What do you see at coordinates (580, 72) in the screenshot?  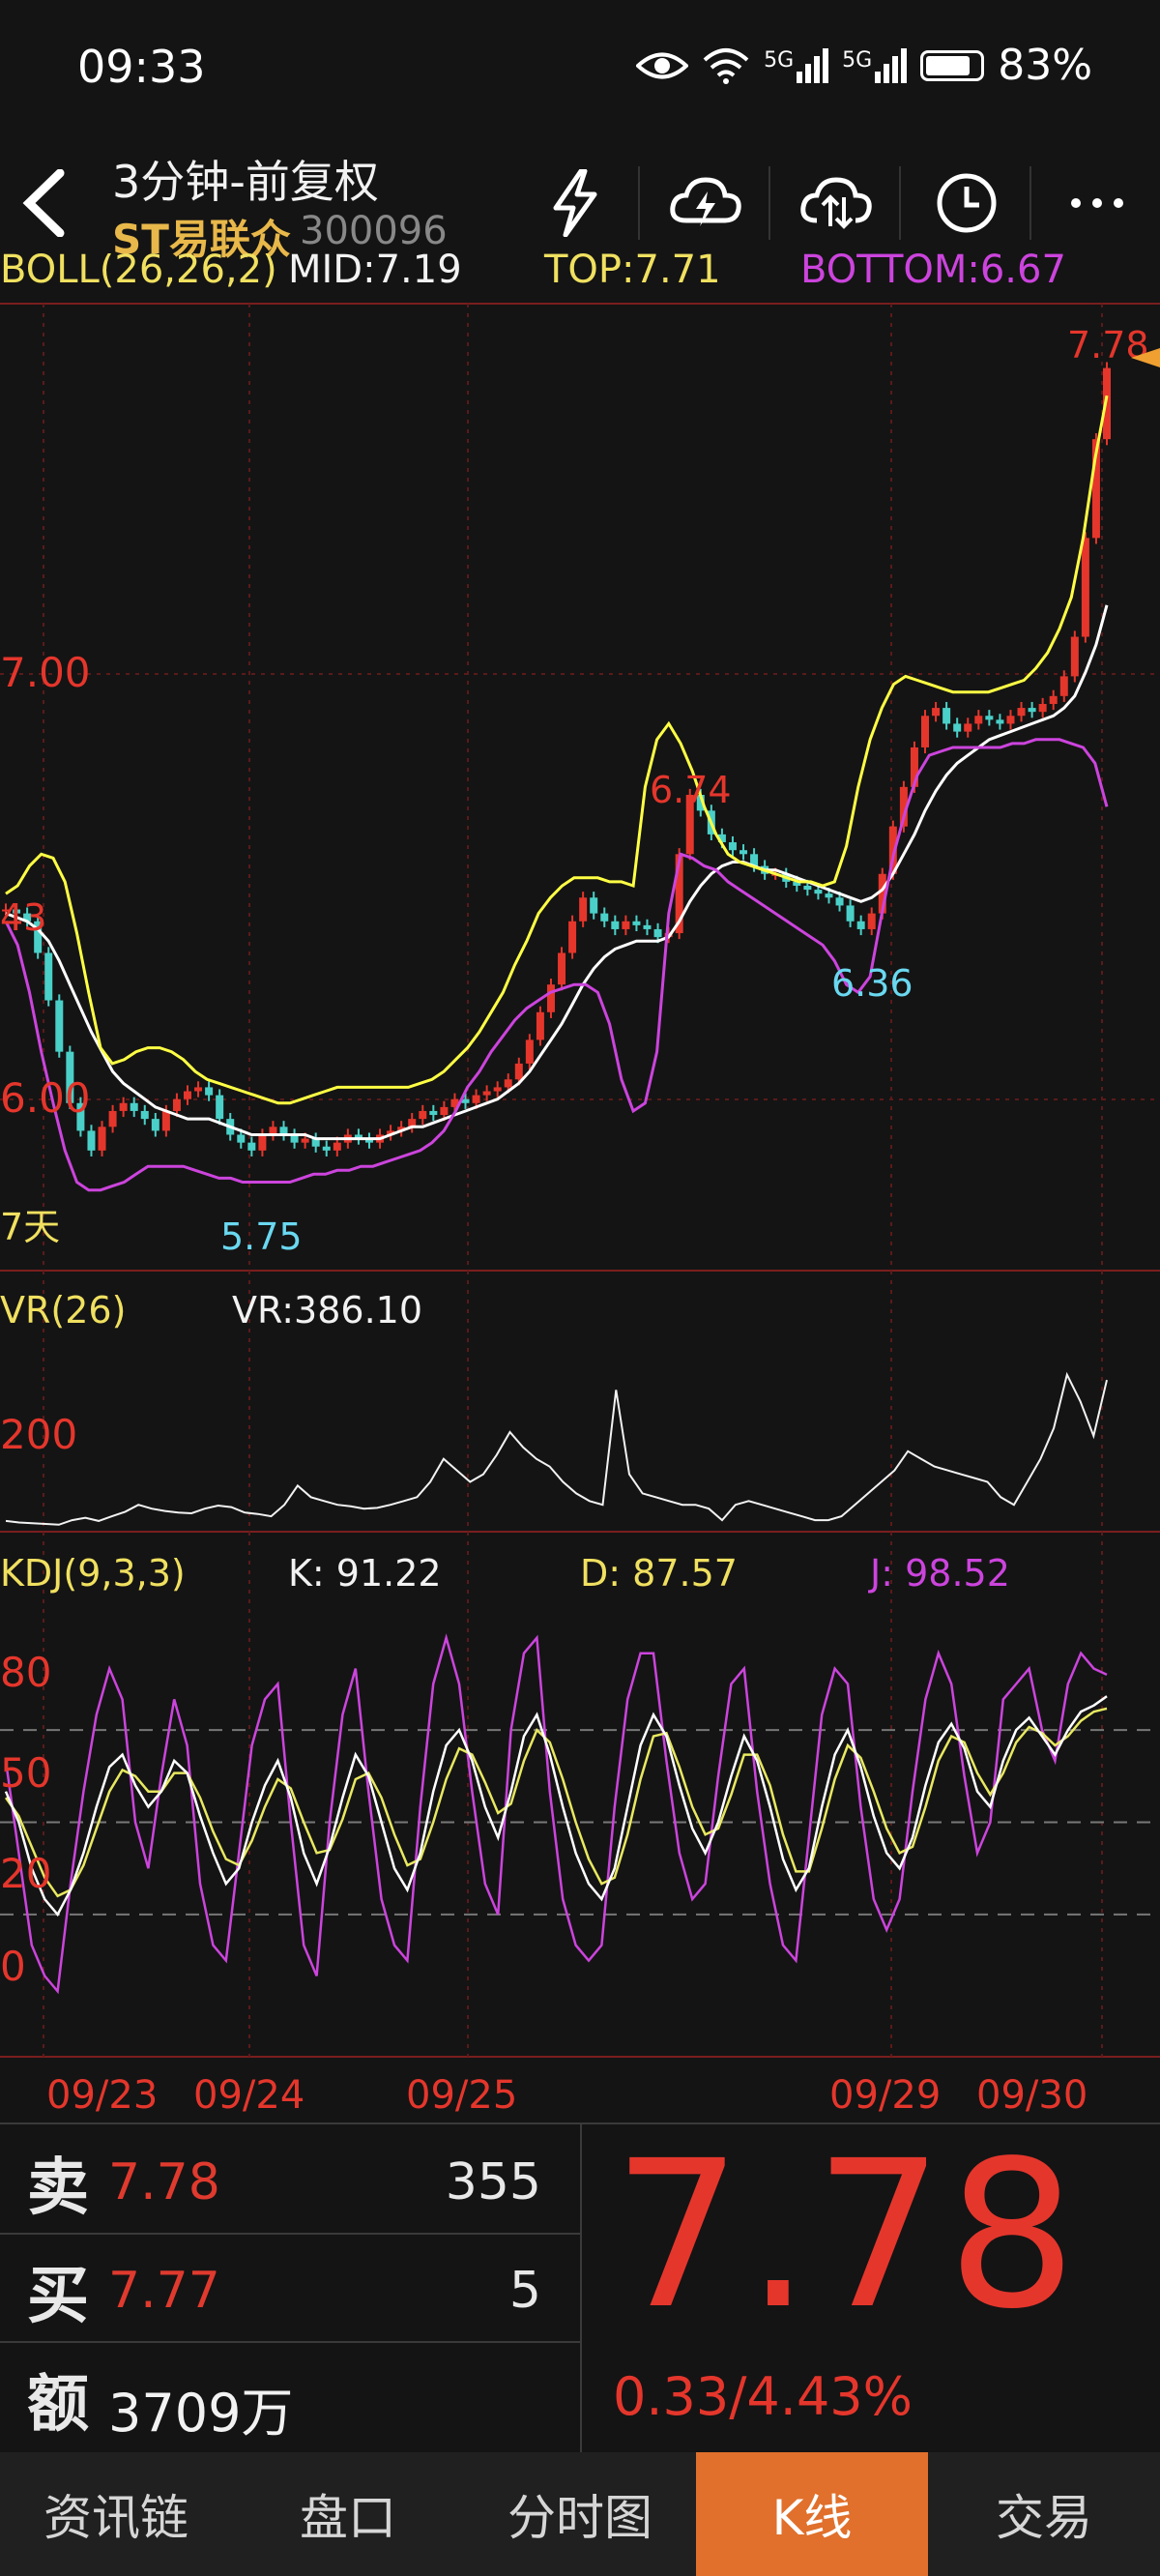 I see `status-bar: 09:33 5G 5G 83%` at bounding box center [580, 72].